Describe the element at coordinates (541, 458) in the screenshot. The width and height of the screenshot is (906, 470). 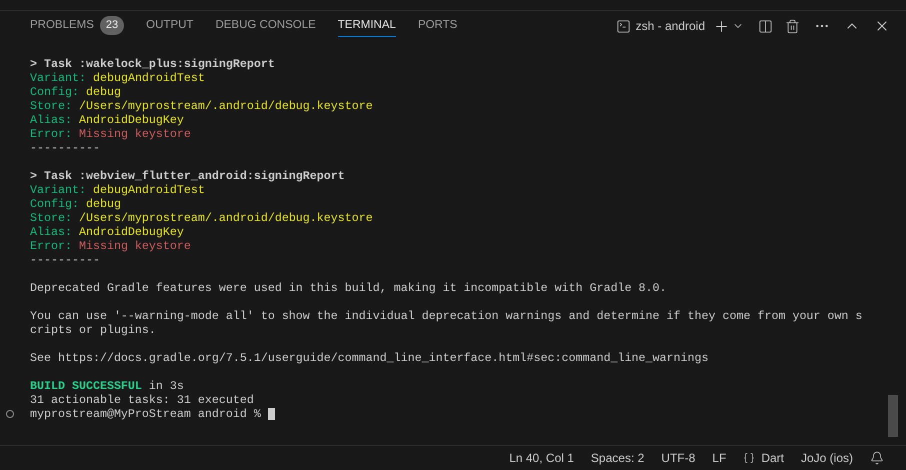
I see `status-item: Ln 40, Col 1` at that location.